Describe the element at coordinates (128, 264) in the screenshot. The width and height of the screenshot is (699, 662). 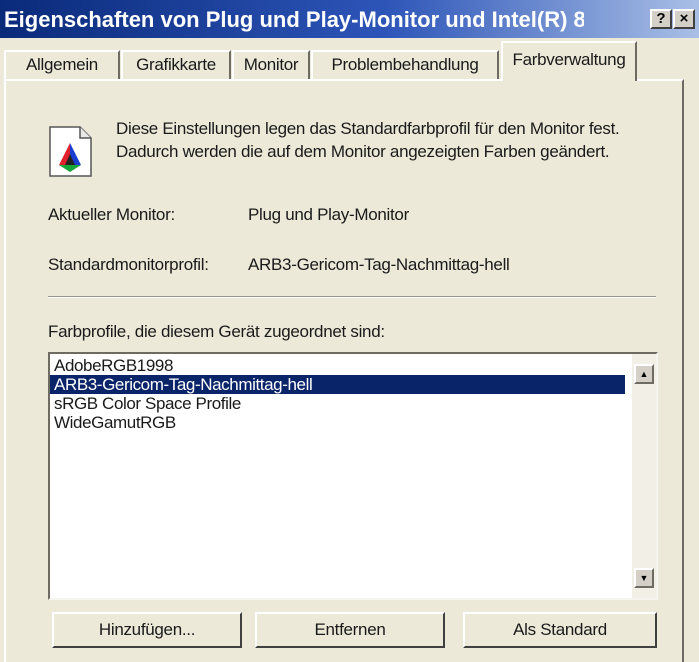
I see `default-profile-label: Standardmonitorprofil:` at that location.